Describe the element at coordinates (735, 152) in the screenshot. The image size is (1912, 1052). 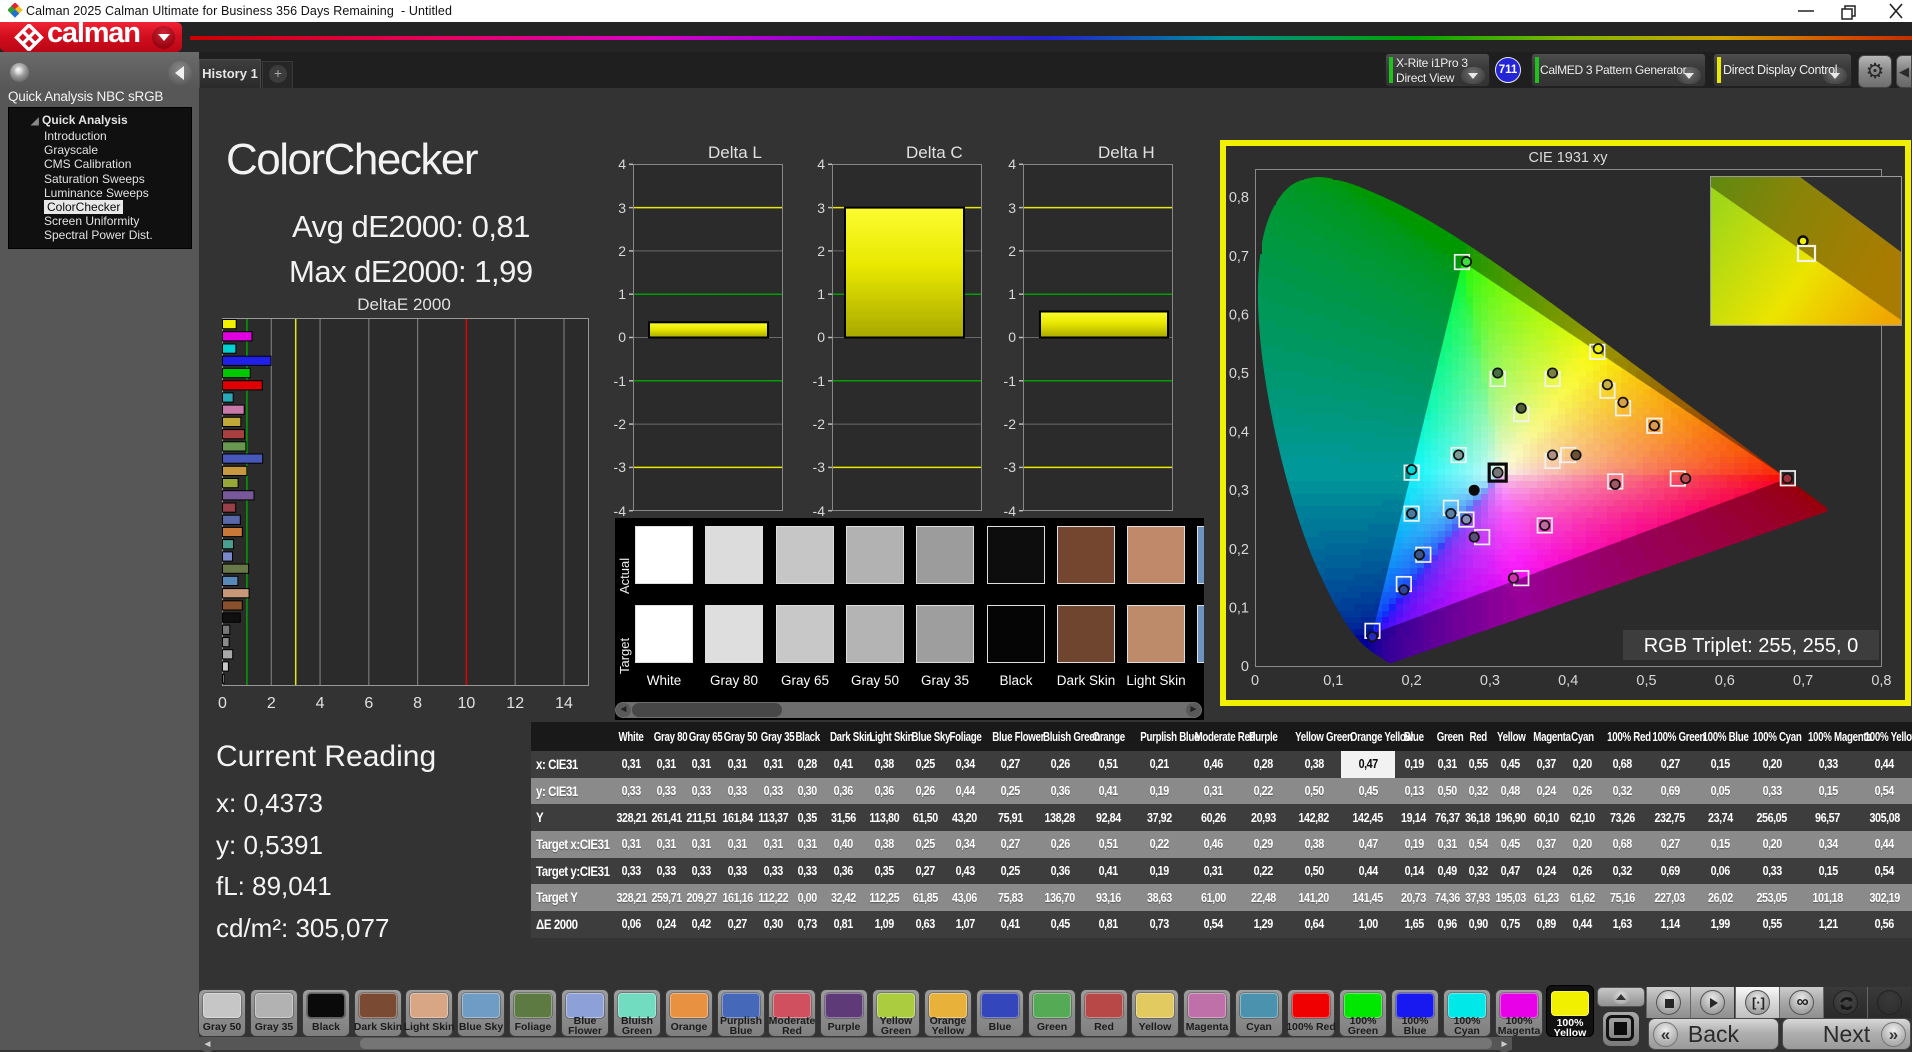
I see `svg-text: Delta L` at that location.